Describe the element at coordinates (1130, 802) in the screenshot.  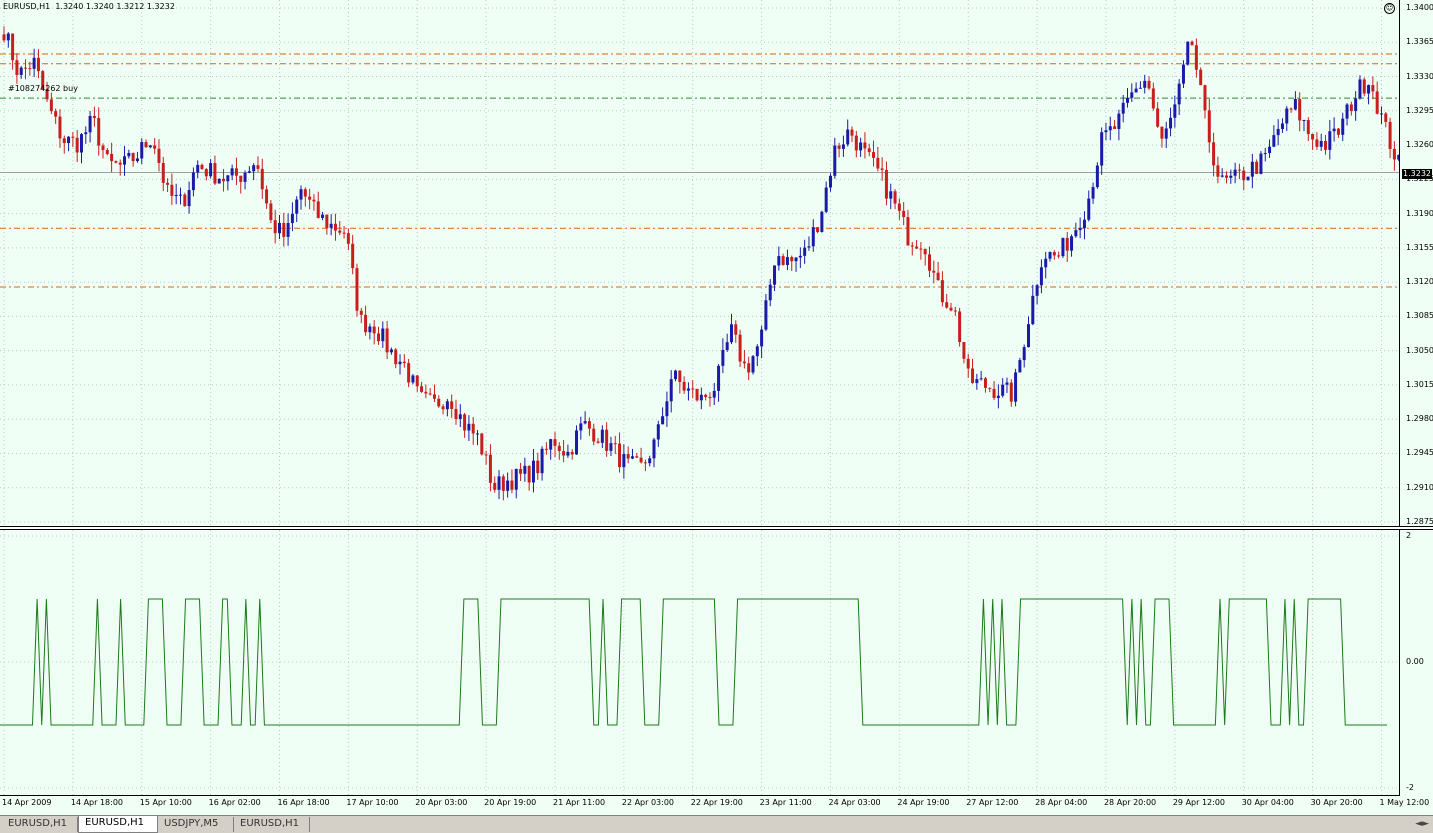
I see `time-tick-label: 28 Apr 20:00` at that location.